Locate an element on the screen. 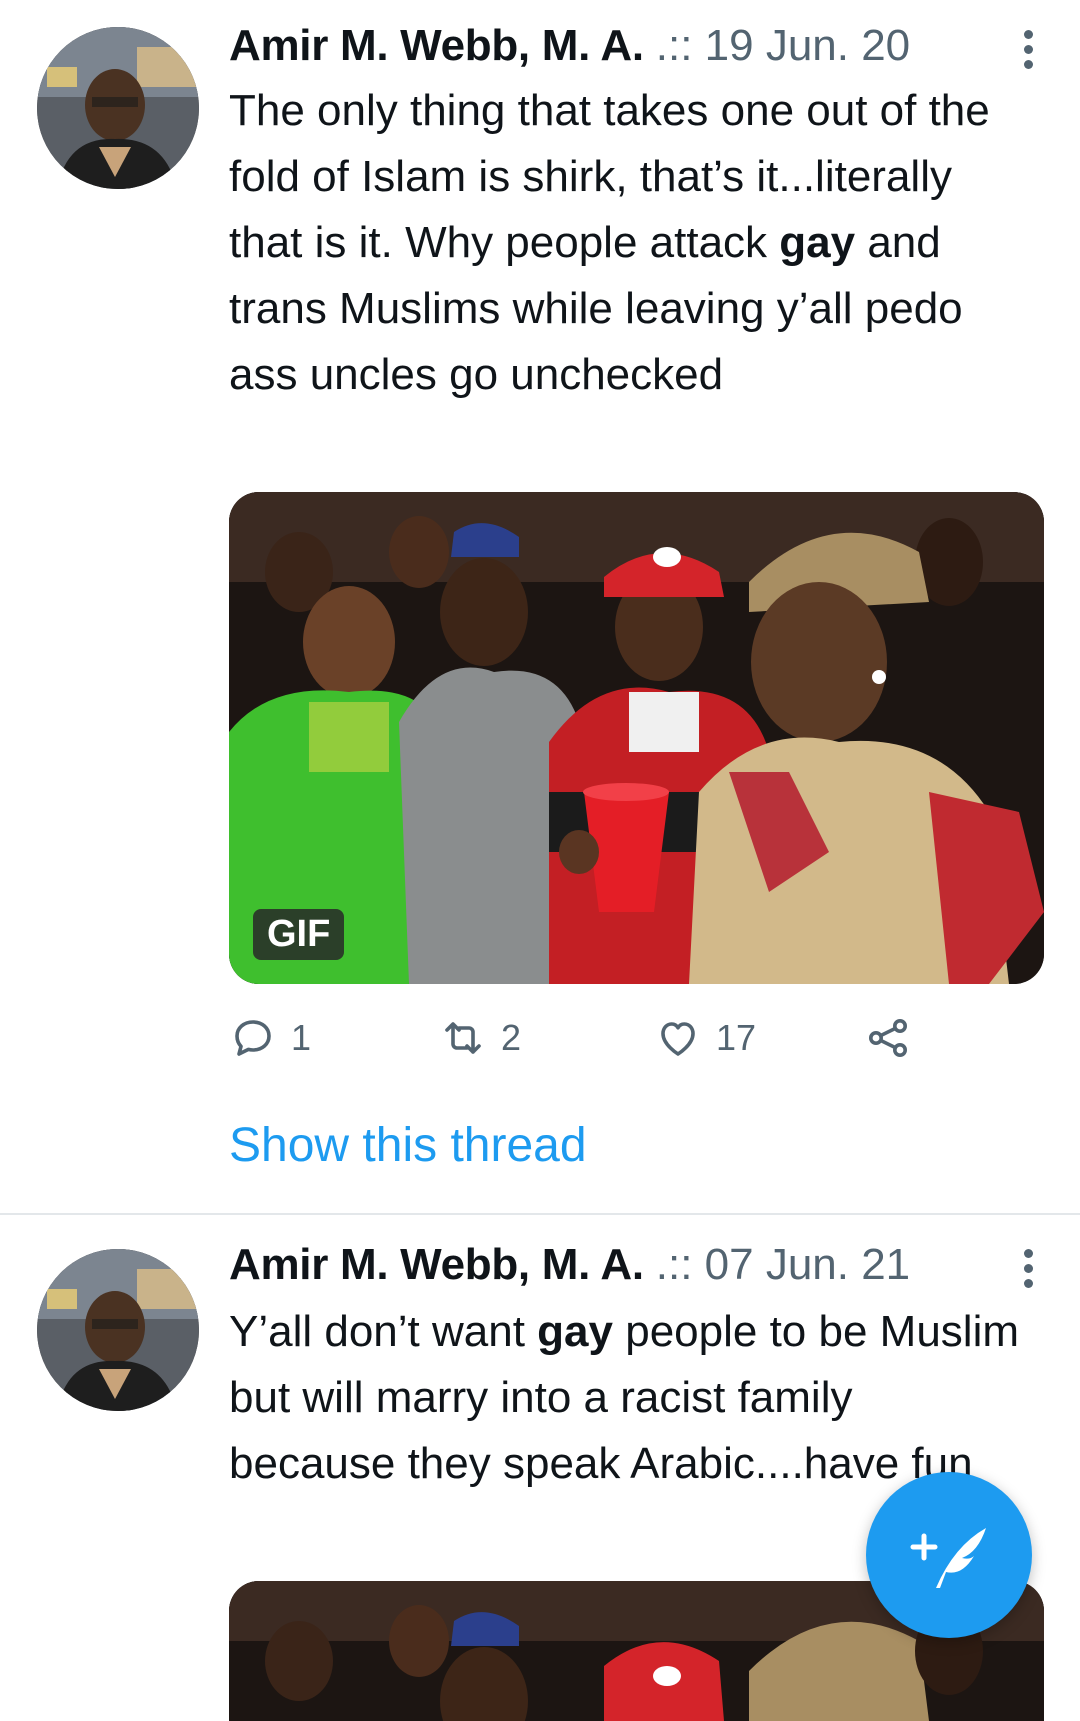 The height and width of the screenshot is (1721, 1080). retweet-button: 2 is located at coordinates (480, 1038).